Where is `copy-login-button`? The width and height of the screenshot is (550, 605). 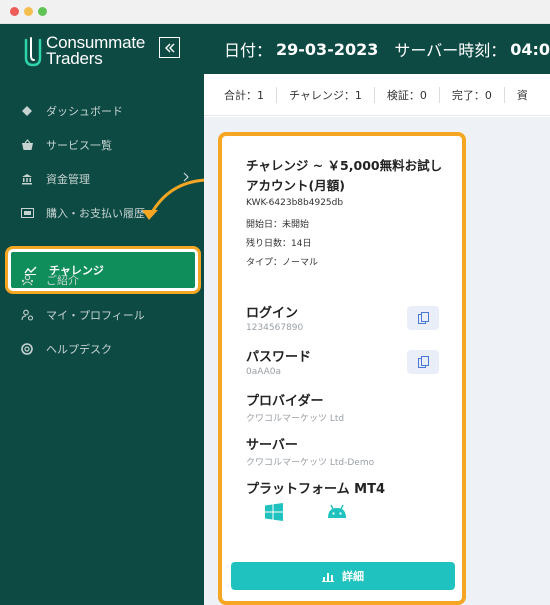
copy-login-button is located at coordinates (423, 318).